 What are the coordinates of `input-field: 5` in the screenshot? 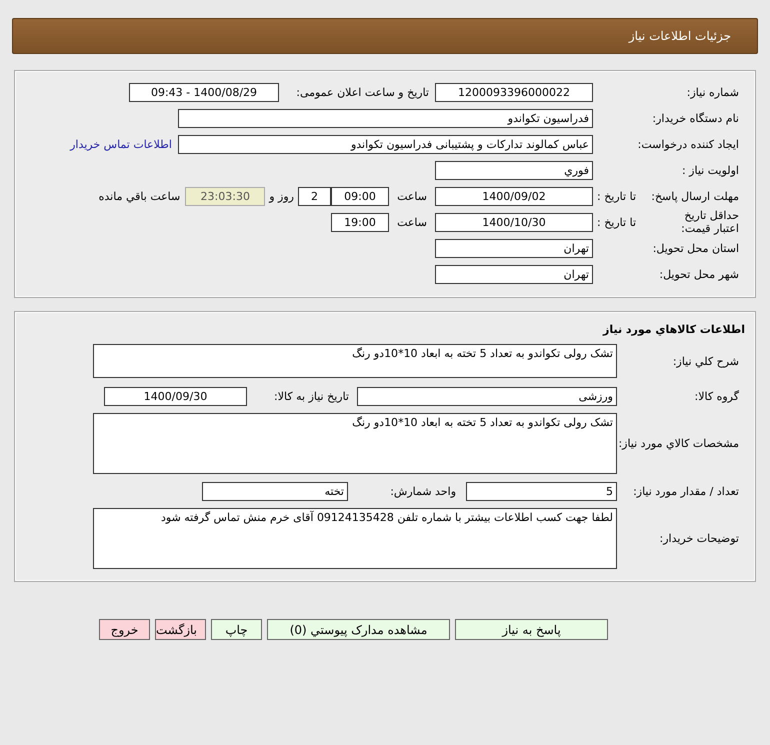 It's located at (541, 491).